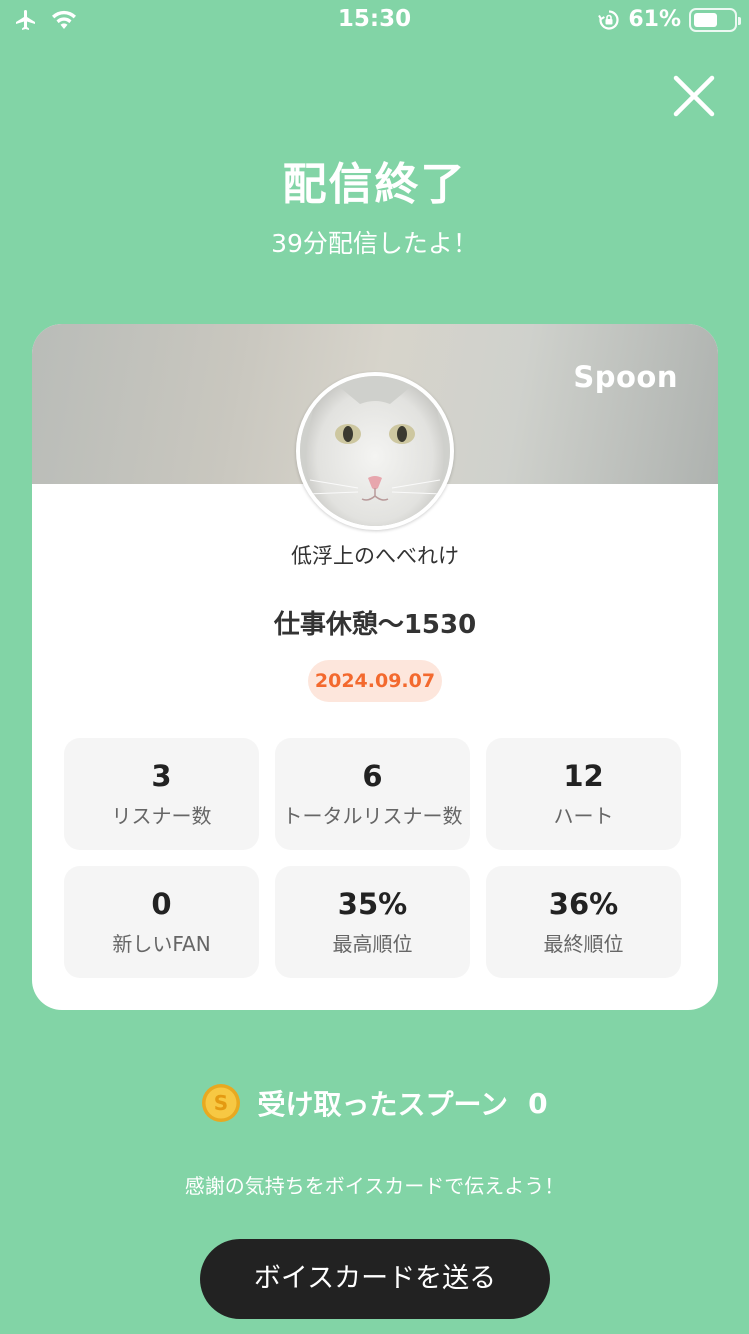  Describe the element at coordinates (583, 794) in the screenshot. I see `stat-hearts: 12 ハート` at that location.